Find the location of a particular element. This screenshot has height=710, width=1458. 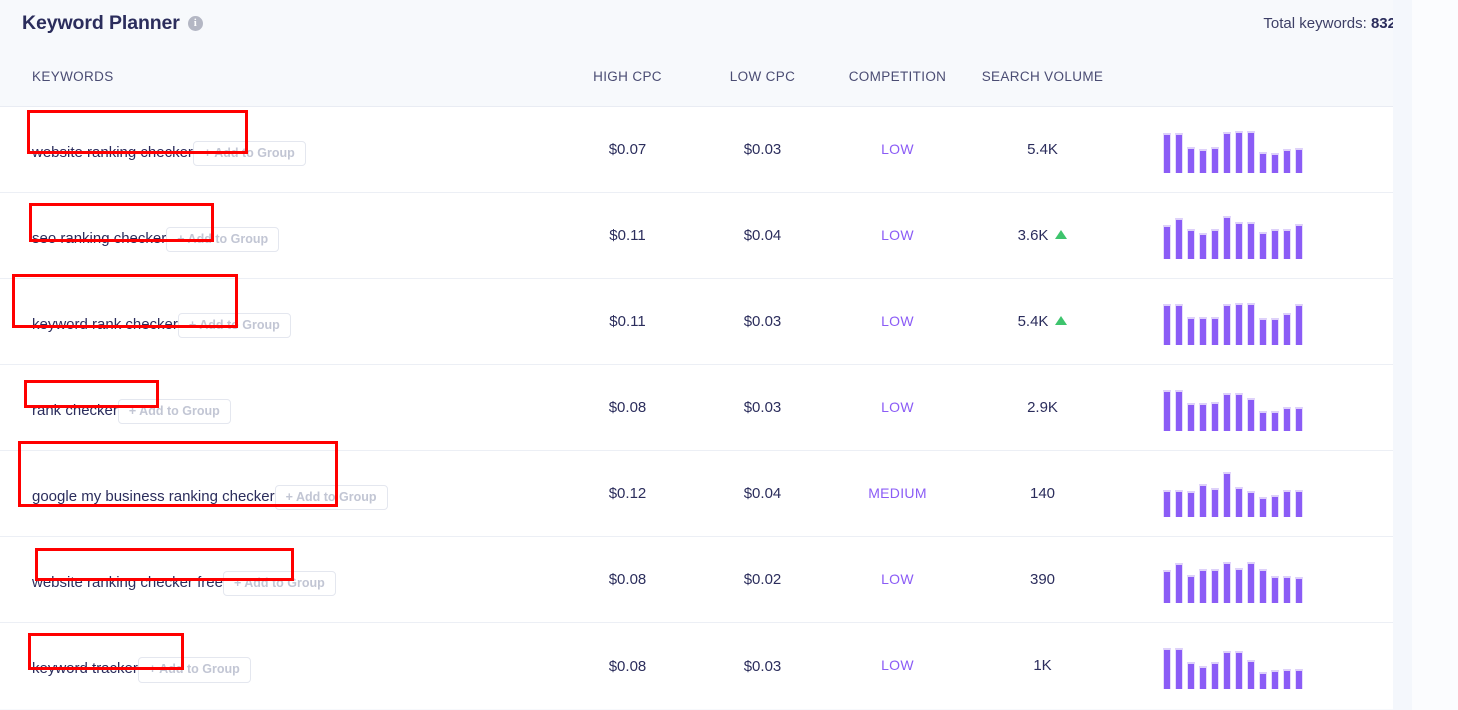

keyword-cell: keyword rank checker + Add to Group is located at coordinates (280, 322).